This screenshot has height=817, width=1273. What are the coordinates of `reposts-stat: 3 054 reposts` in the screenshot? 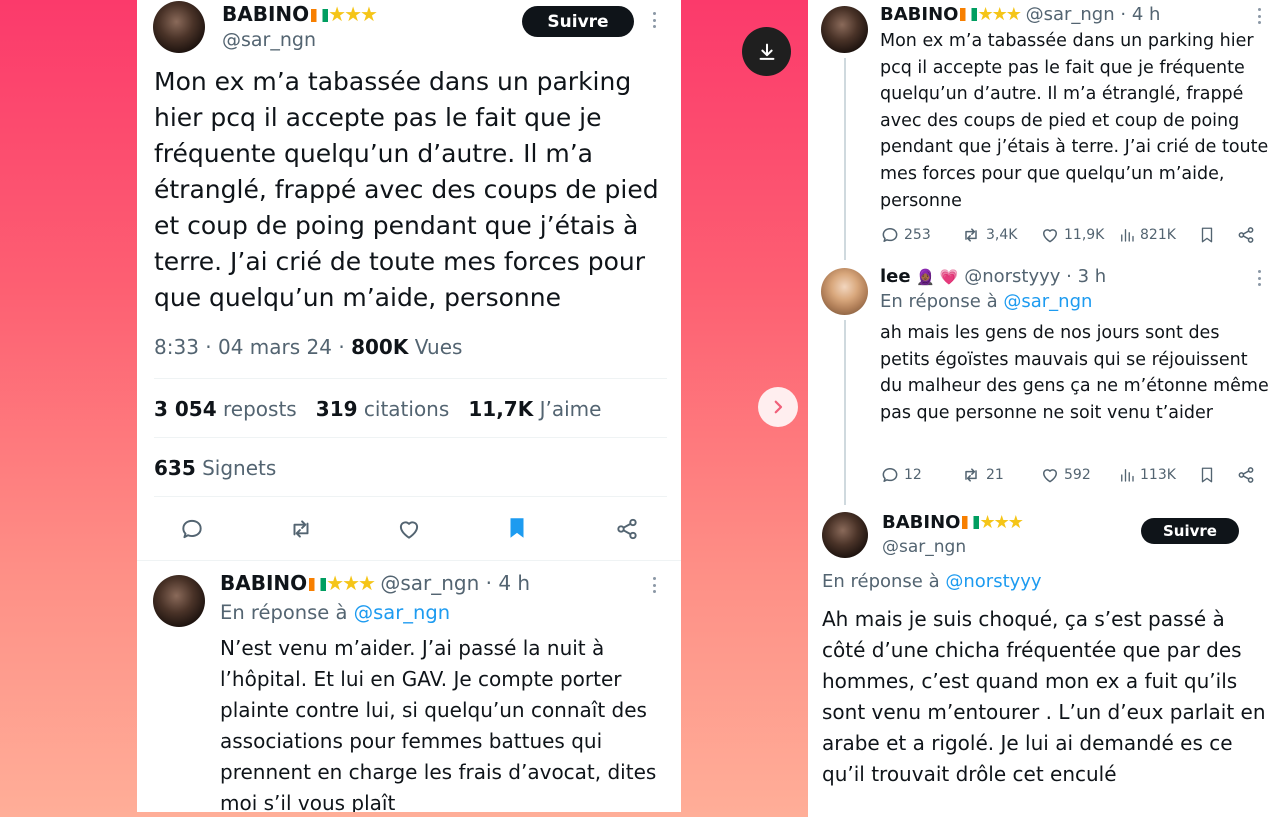 It's located at (225, 409).